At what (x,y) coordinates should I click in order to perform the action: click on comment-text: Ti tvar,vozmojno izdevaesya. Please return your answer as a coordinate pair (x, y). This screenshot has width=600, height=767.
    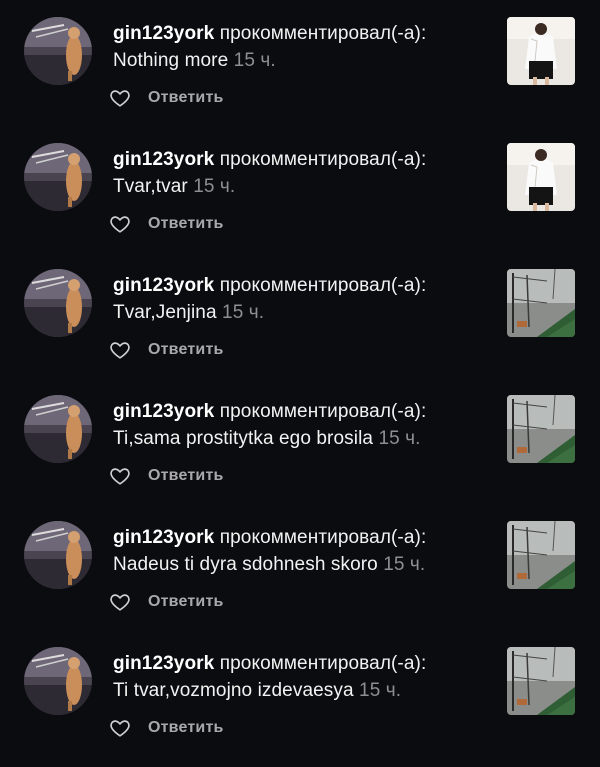
    Looking at the image, I should click on (233, 690).